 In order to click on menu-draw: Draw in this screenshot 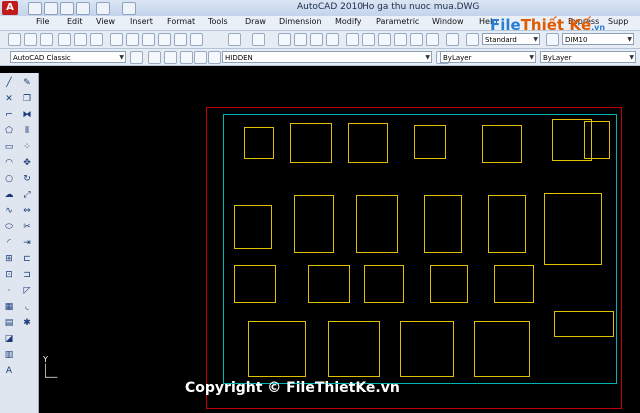, I will do `click(255, 21)`.